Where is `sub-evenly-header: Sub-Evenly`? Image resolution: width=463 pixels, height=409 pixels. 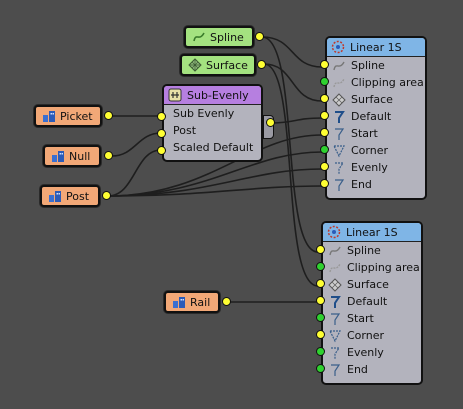
sub-evenly-header: Sub-Evenly is located at coordinates (212, 95).